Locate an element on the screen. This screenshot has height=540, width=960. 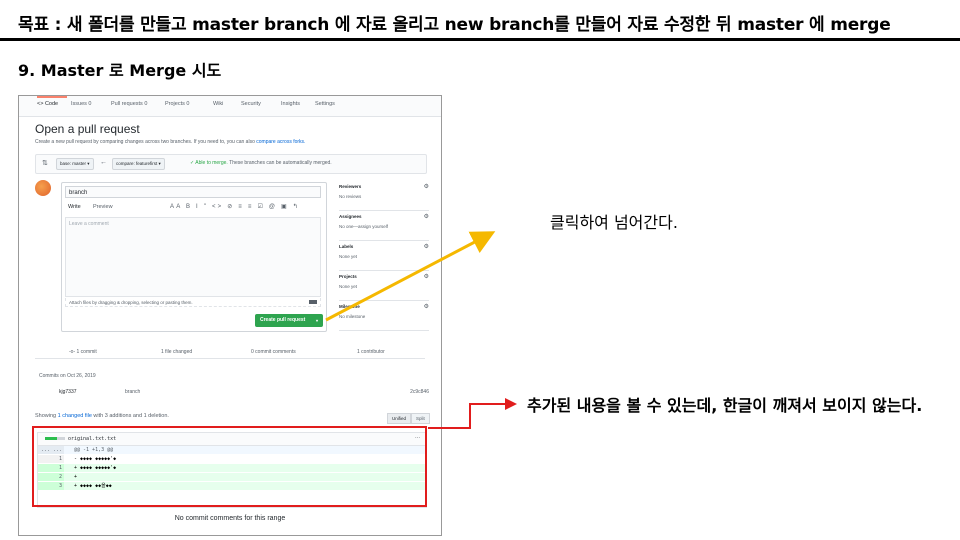
yellow-arrow is located at coordinates (410, 276).